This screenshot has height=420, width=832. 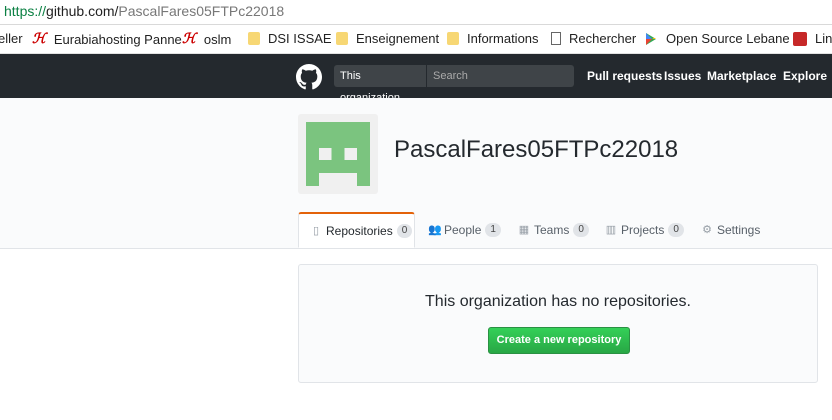 What do you see at coordinates (624, 76) in the screenshot?
I see `nav-pull-requests: Pull requests` at bounding box center [624, 76].